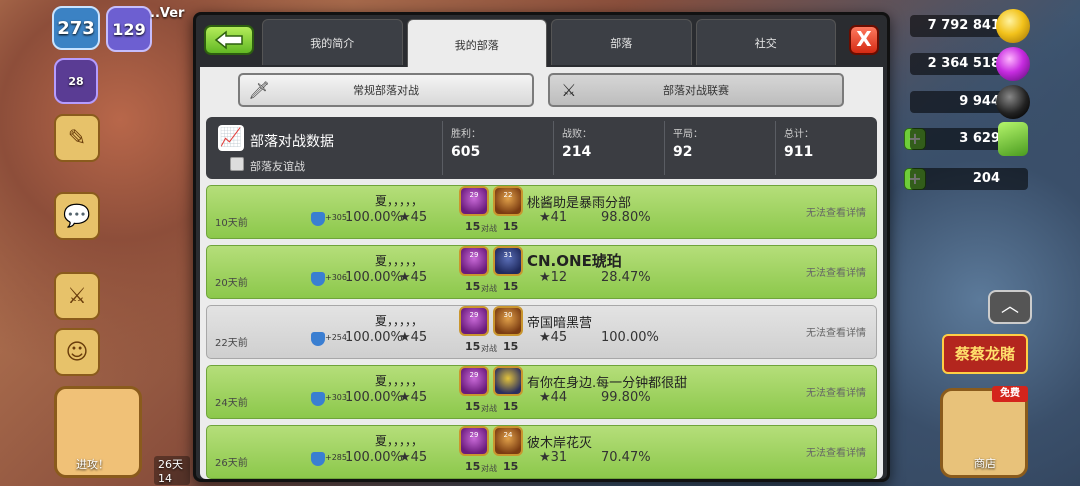 The height and width of the screenshot is (486, 1080). I want to click on league-level: 28, so click(76, 81).